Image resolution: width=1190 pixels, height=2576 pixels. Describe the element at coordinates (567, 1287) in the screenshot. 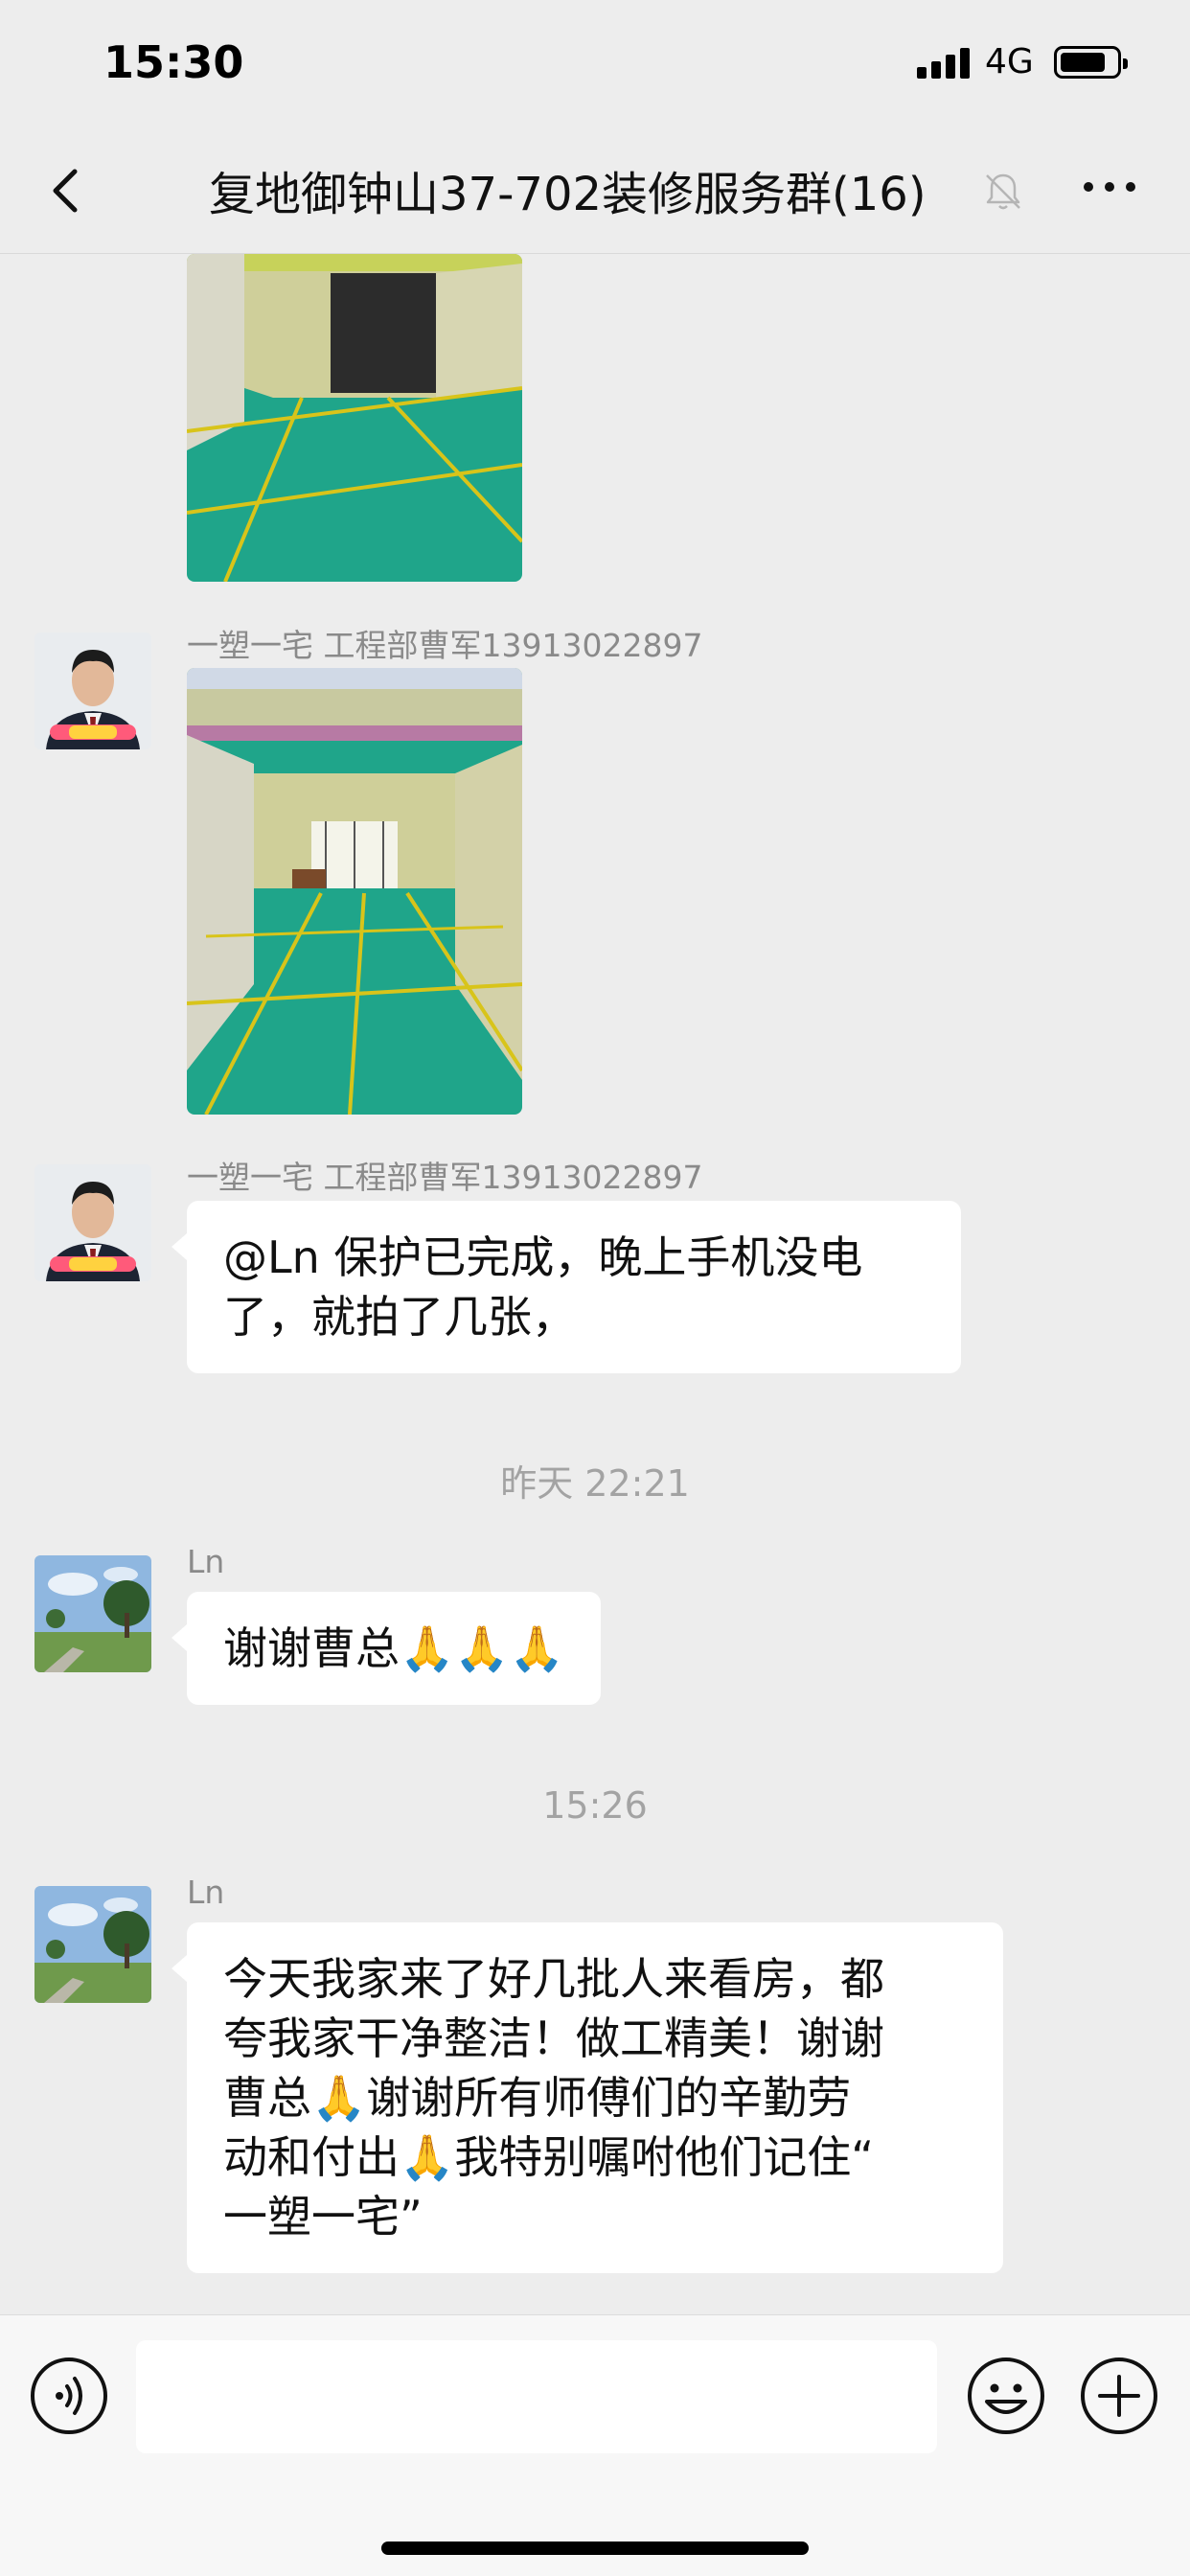

I see `message-bubble: @Ln 保护已完成，晚上手机没电 了，就拍了几张，` at that location.